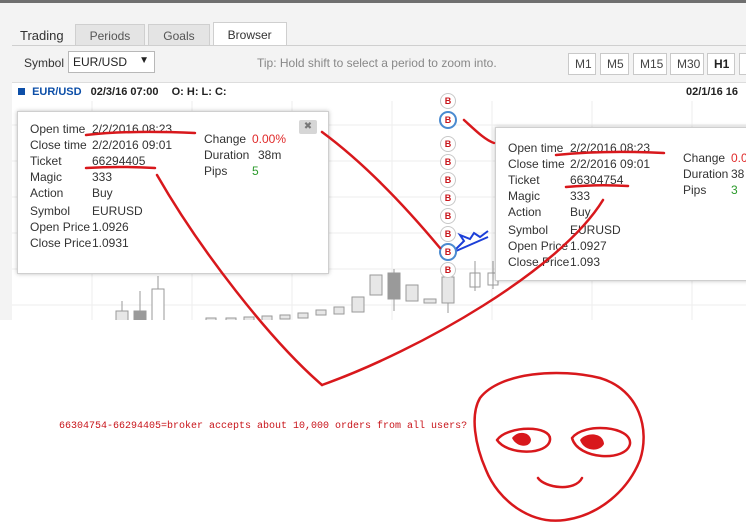 This screenshot has width=746, height=532. Describe the element at coordinates (270, 155) in the screenshot. I see `duration-value: 38m` at that location.